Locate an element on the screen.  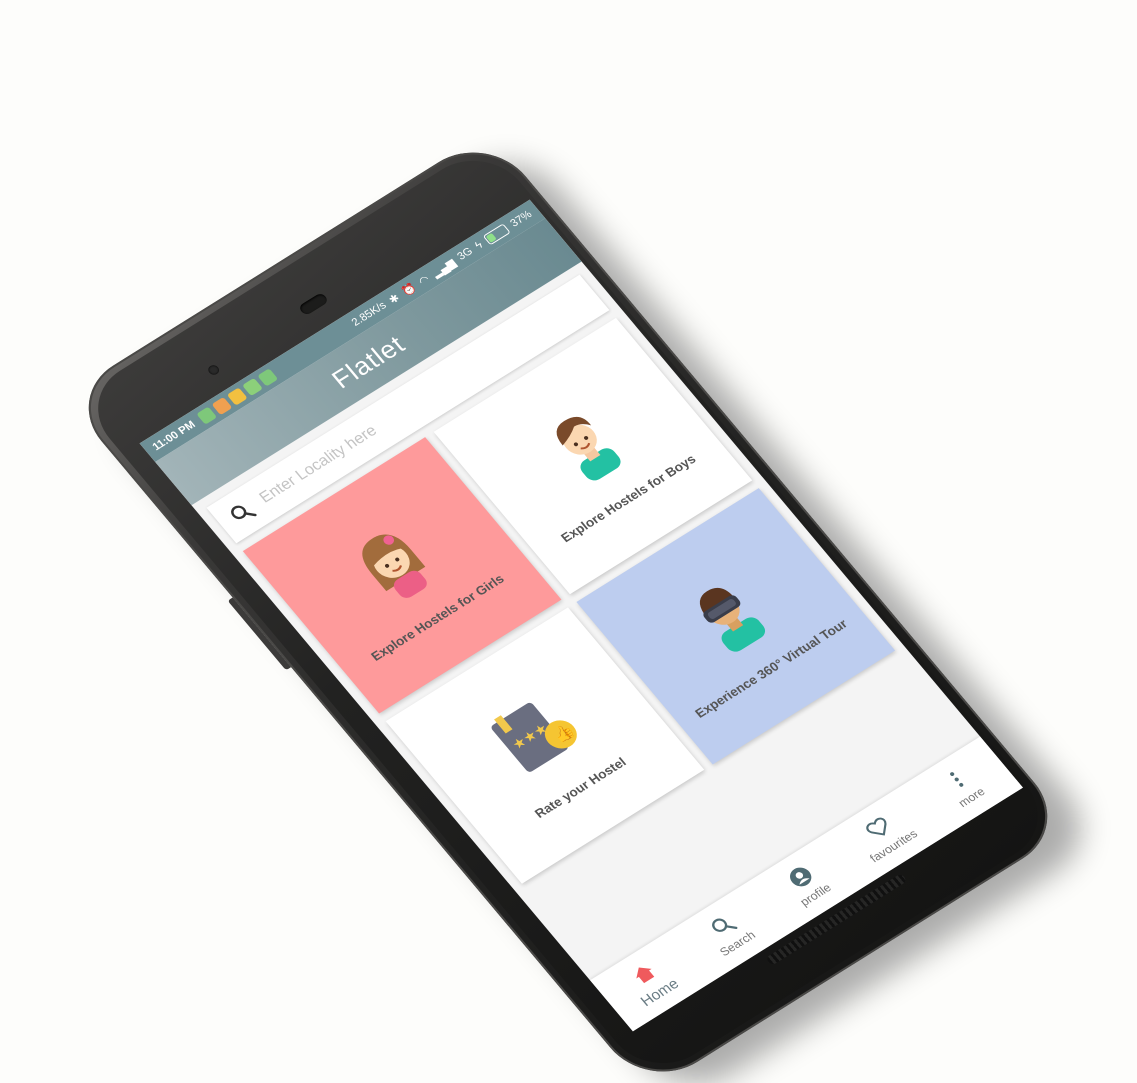
front-camera is located at coordinates (214, 370).